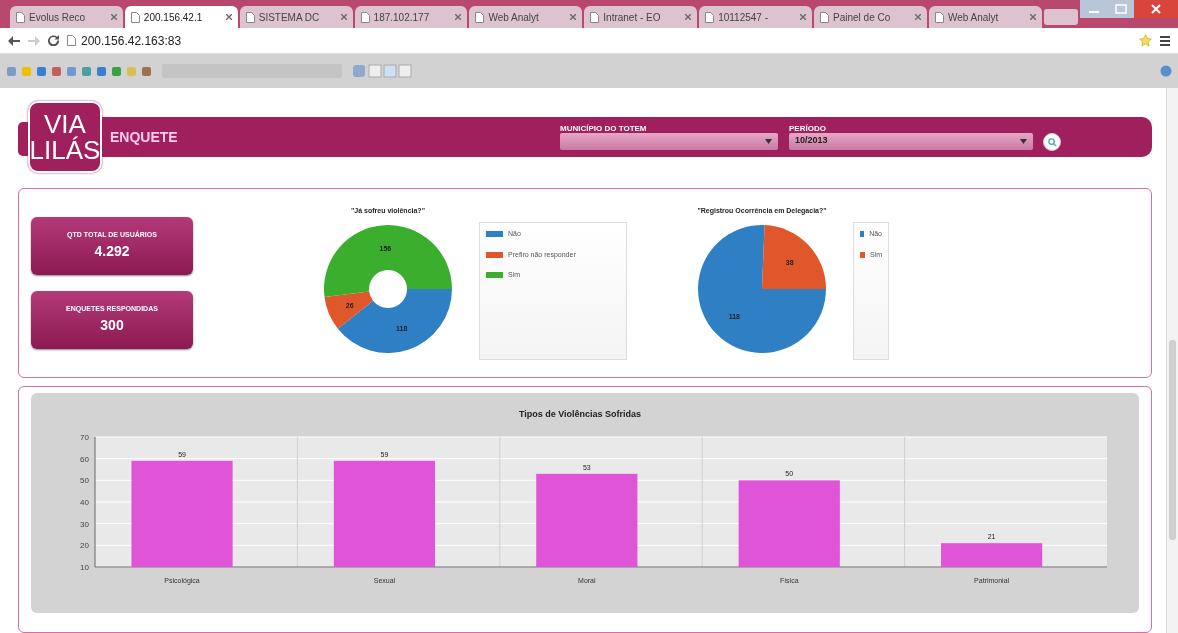 The image size is (1178, 633). Describe the element at coordinates (84, 546) in the screenshot. I see `axis-tick-label: 20` at that location.